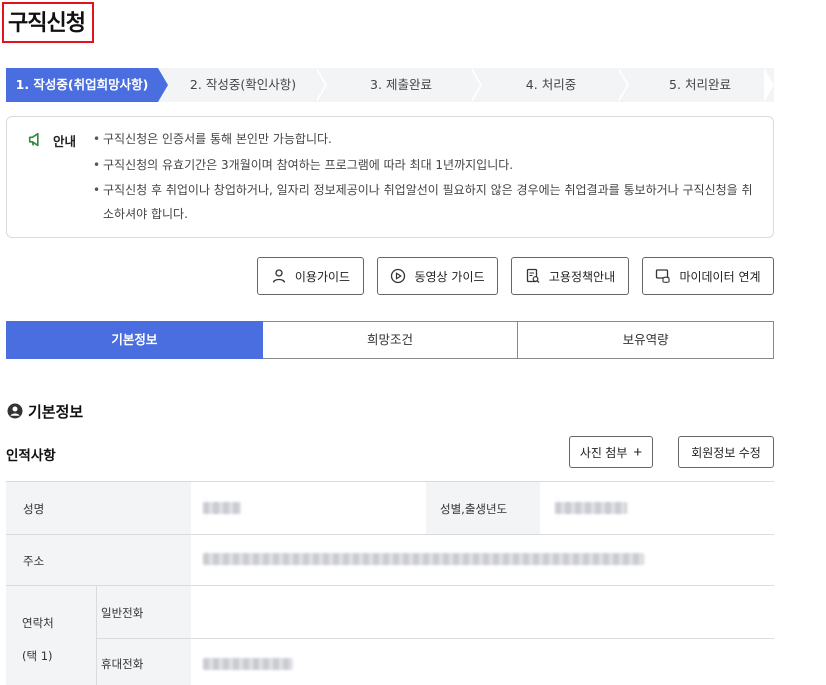 The width and height of the screenshot is (826, 685). I want to click on user-circle-icon, so click(15, 411).